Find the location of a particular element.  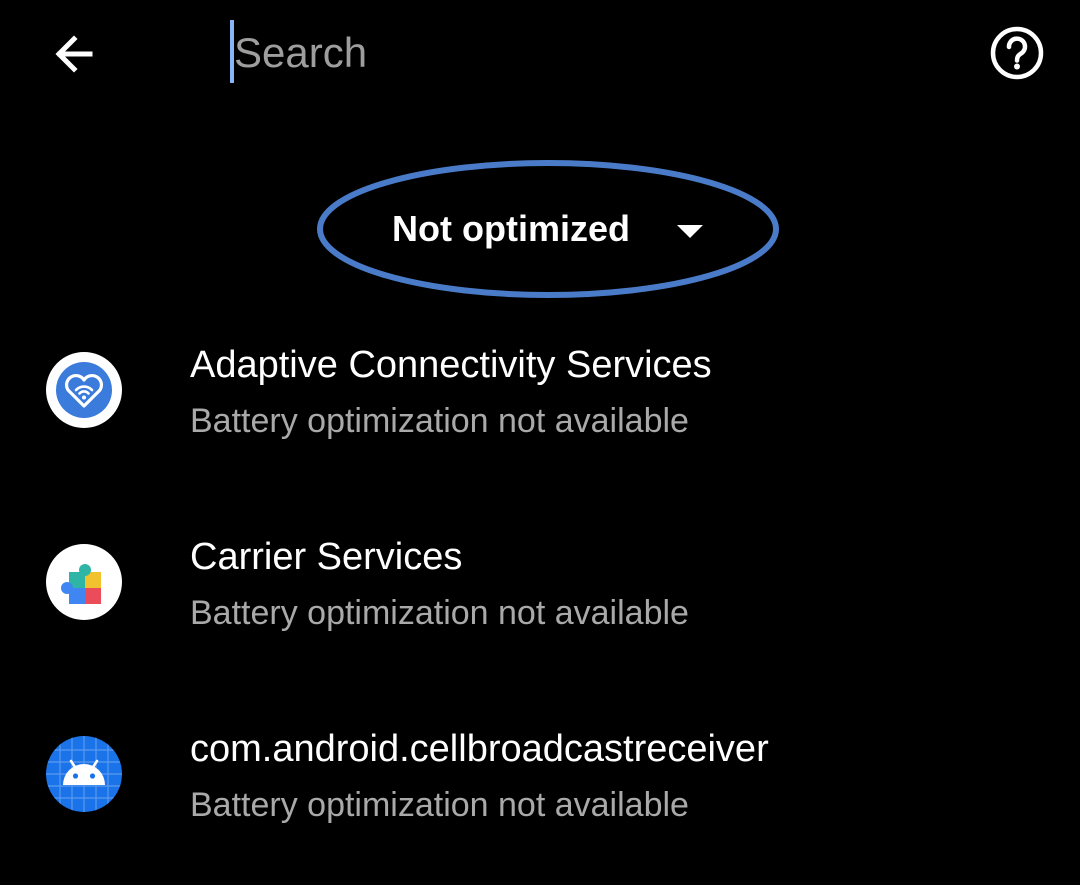

back-button is located at coordinates (74, 54).